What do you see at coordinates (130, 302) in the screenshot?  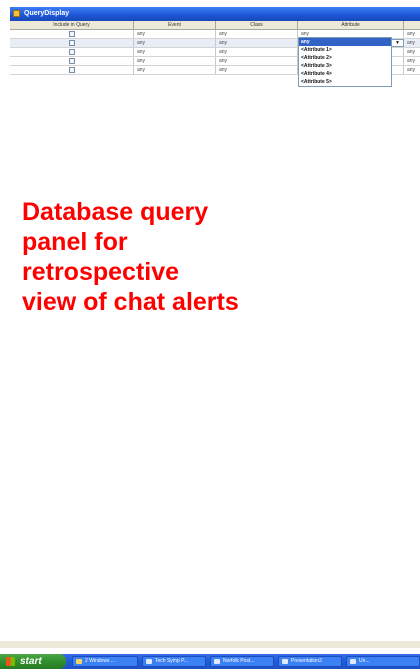 I see `caption-line: view of chat alerts` at bounding box center [130, 302].